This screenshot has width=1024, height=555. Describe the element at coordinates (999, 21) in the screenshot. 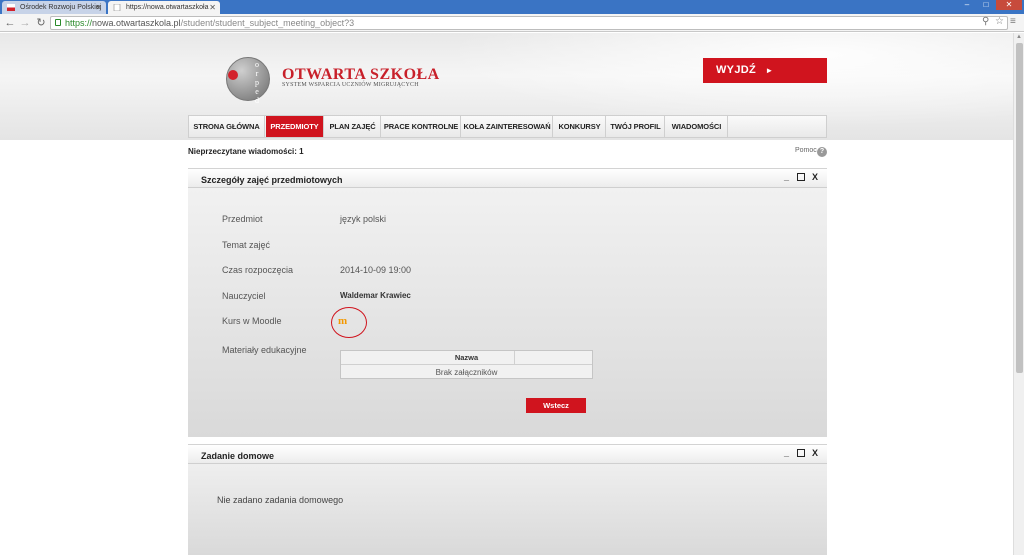

I see `bookmark-star-icon: ☆` at that location.